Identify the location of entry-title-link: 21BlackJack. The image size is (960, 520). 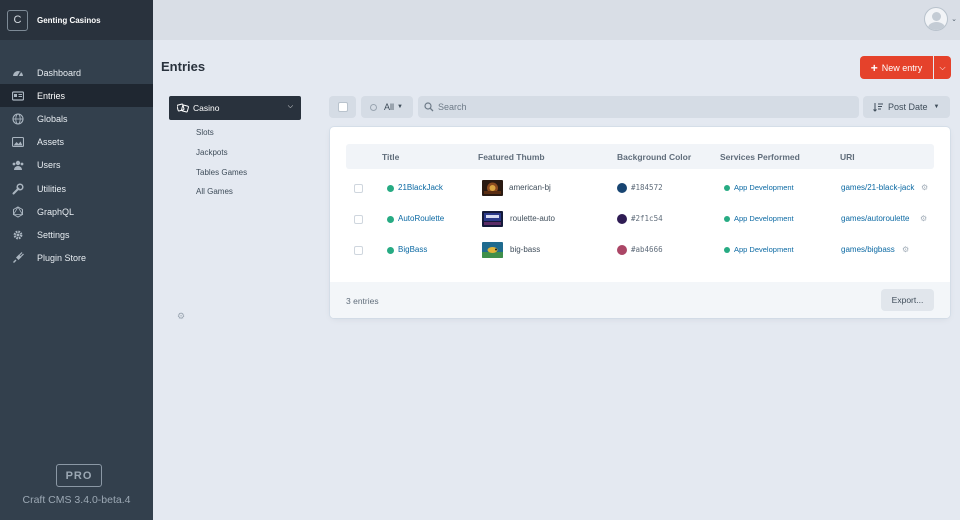
(420, 187).